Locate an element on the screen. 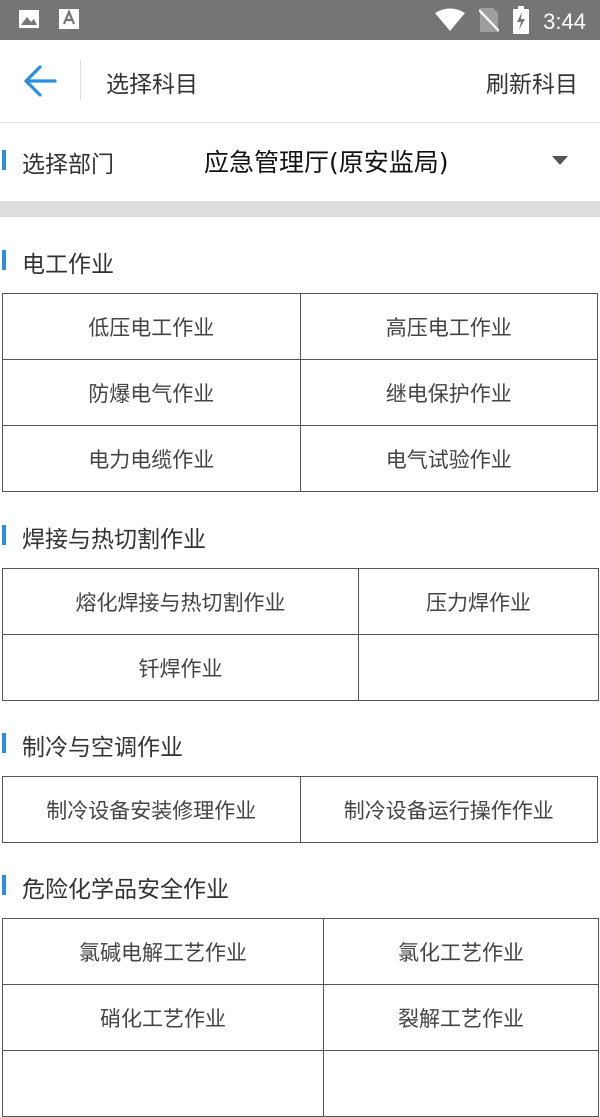 This screenshot has width=600, height=1117. back-button is located at coordinates (40, 81).